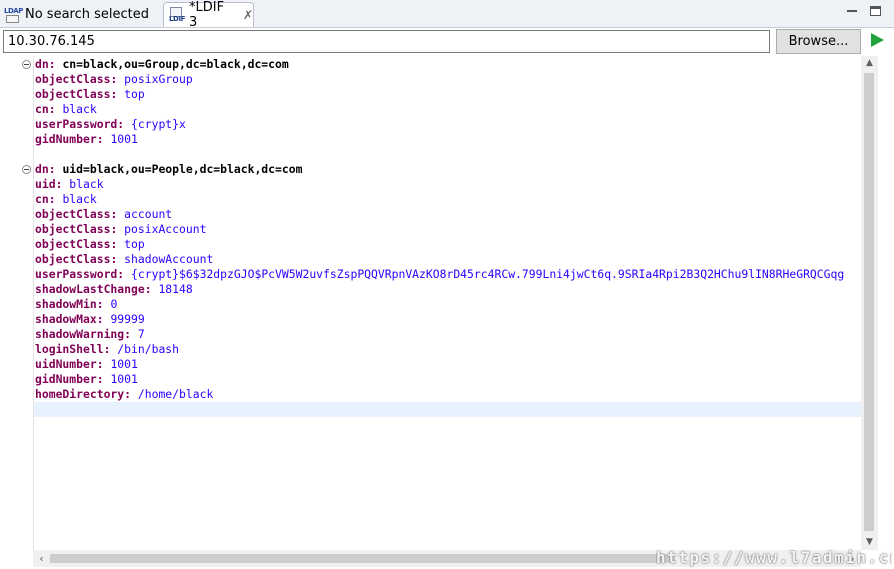 This screenshot has width=894, height=569. What do you see at coordinates (45, 184) in the screenshot?
I see `ldif-attribute-name: uid` at bounding box center [45, 184].